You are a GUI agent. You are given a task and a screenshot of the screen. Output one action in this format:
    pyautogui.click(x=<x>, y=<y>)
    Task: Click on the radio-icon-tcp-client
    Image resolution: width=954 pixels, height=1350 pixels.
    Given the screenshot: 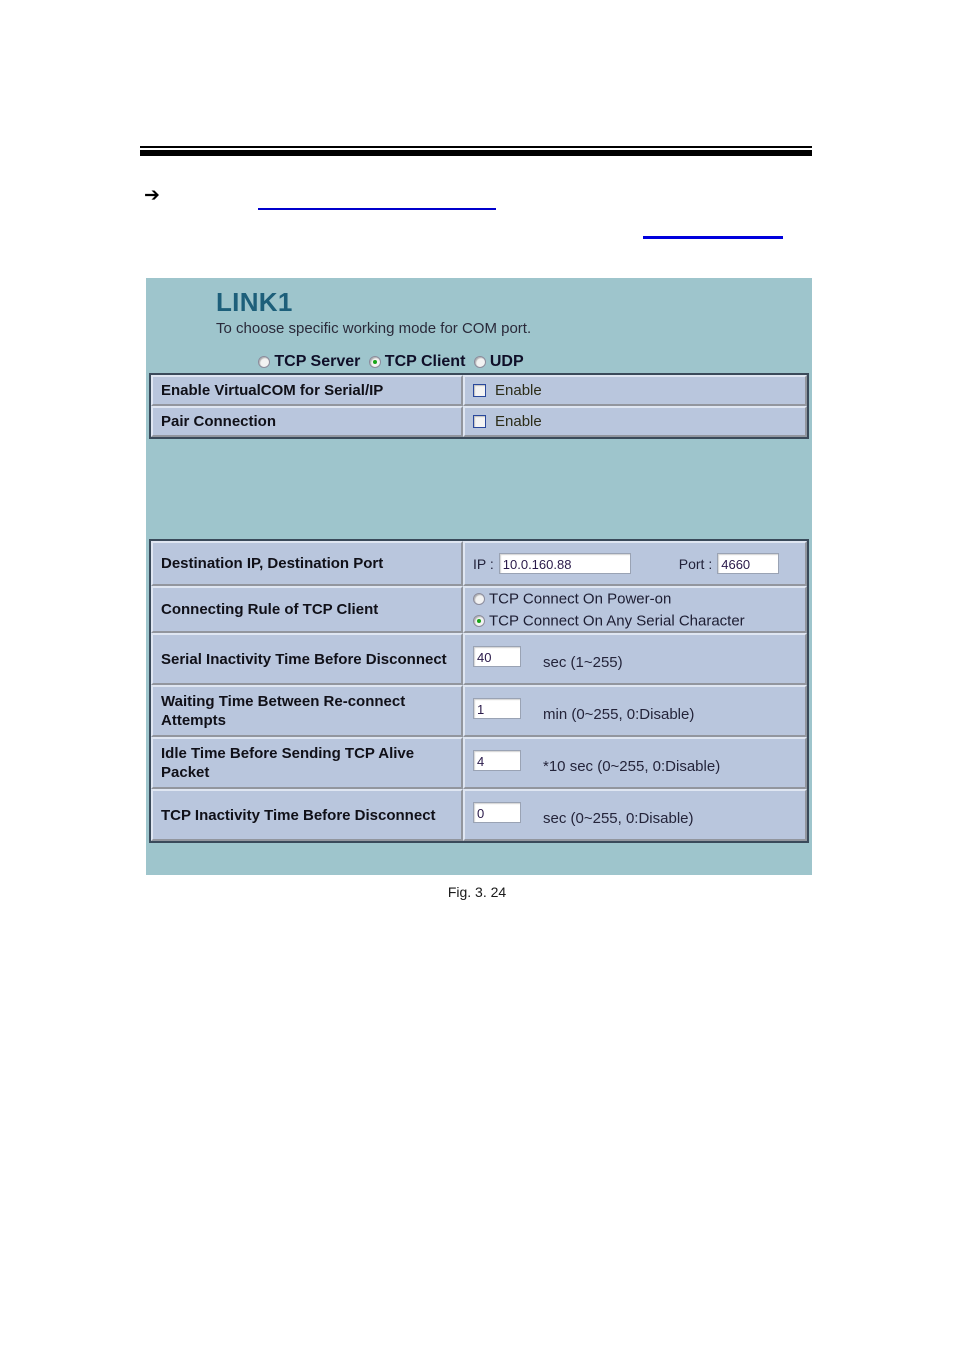 What is the action you would take?
    pyautogui.click(x=374, y=362)
    